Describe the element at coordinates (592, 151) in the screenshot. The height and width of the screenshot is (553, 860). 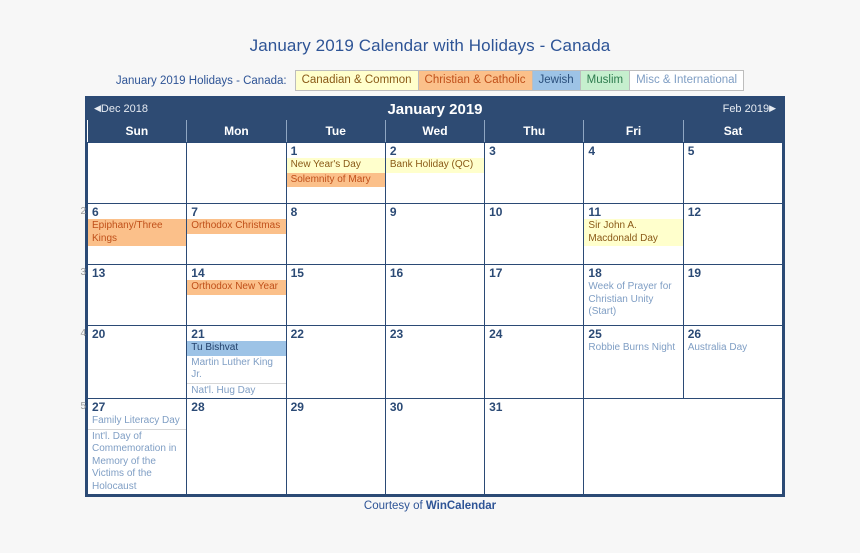
I see `day-number: 4` at that location.